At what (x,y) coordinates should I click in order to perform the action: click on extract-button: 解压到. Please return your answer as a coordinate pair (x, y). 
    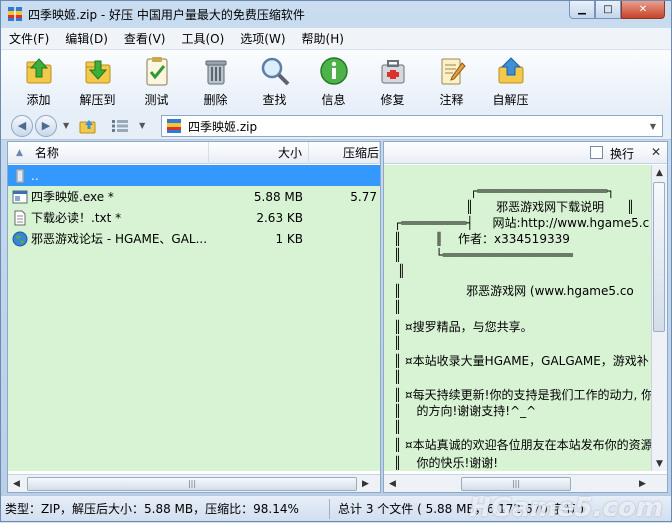
    Looking at the image, I should click on (97, 80).